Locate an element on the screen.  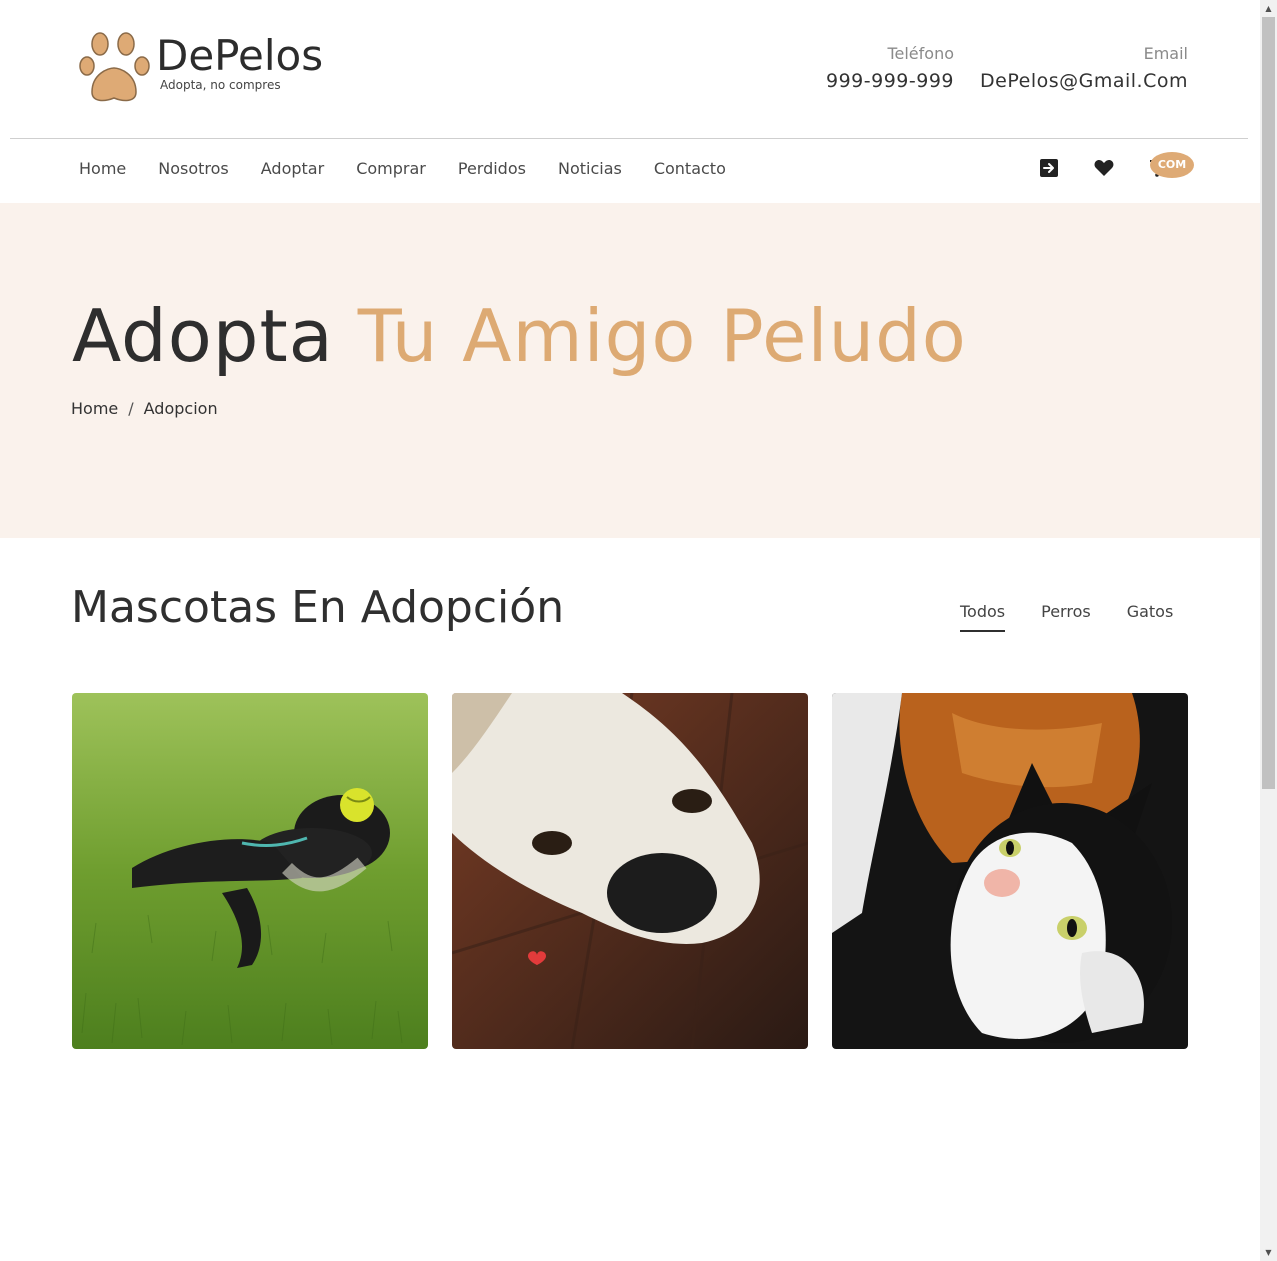
black-dog-photo is located at coordinates (250, 871).